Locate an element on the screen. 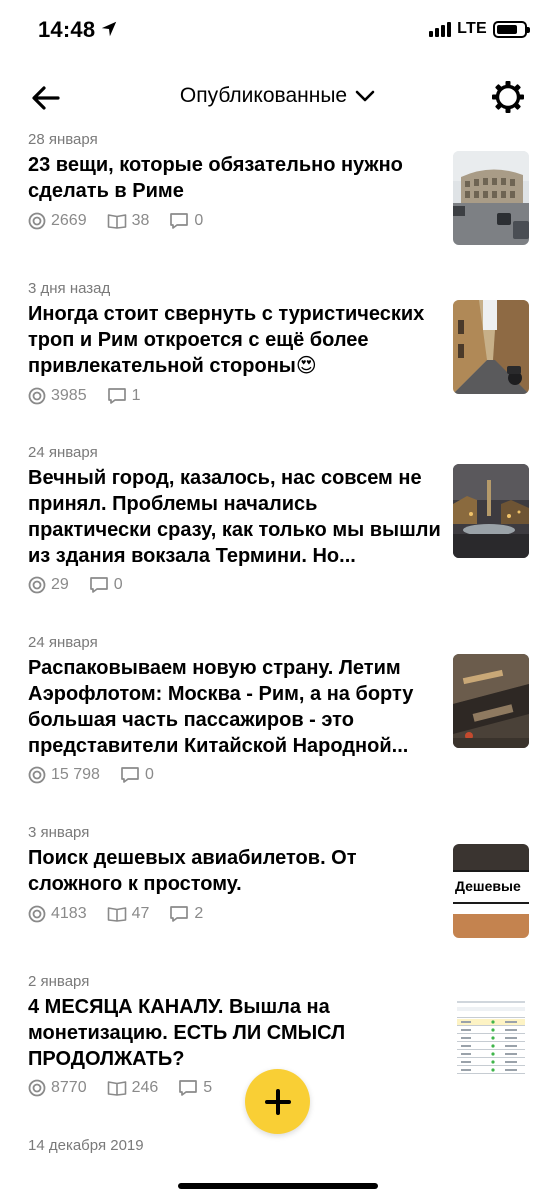  header: Опубликованные is located at coordinates (277, 98).